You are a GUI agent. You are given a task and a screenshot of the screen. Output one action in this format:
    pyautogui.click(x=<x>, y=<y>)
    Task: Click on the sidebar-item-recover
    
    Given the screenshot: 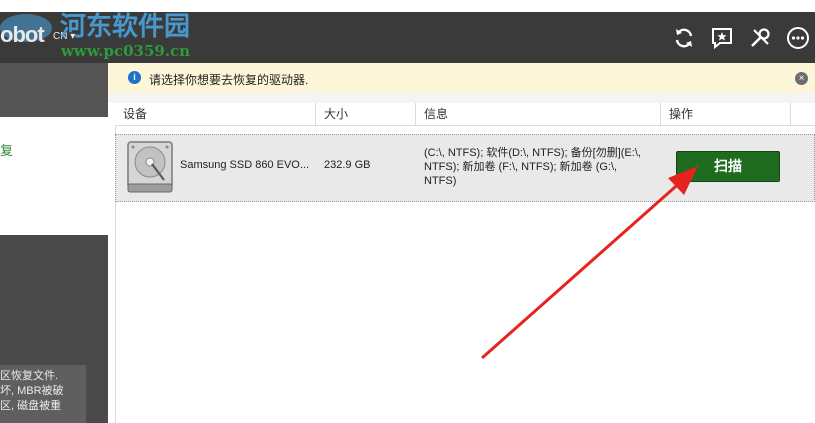 What is the action you would take?
    pyautogui.click(x=54, y=176)
    